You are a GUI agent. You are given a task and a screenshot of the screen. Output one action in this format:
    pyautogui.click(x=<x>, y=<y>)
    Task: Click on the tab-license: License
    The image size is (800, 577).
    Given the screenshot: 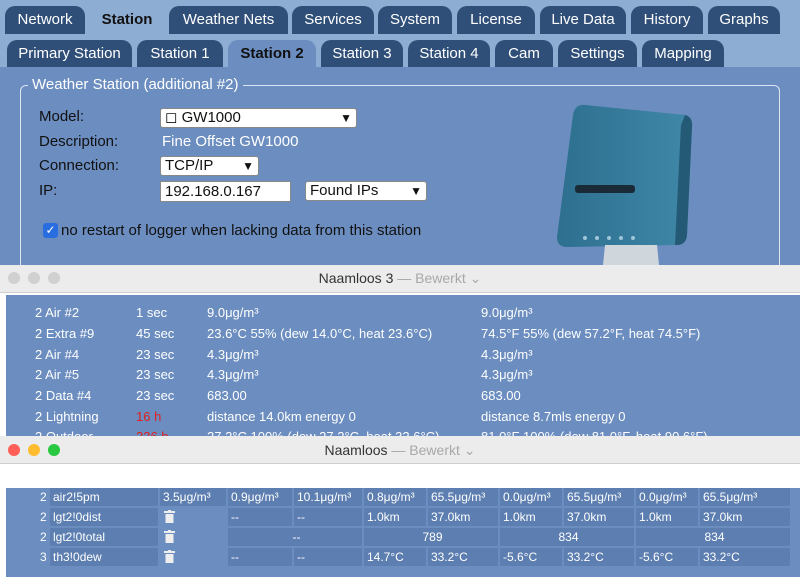 What is the action you would take?
    pyautogui.click(x=496, y=20)
    